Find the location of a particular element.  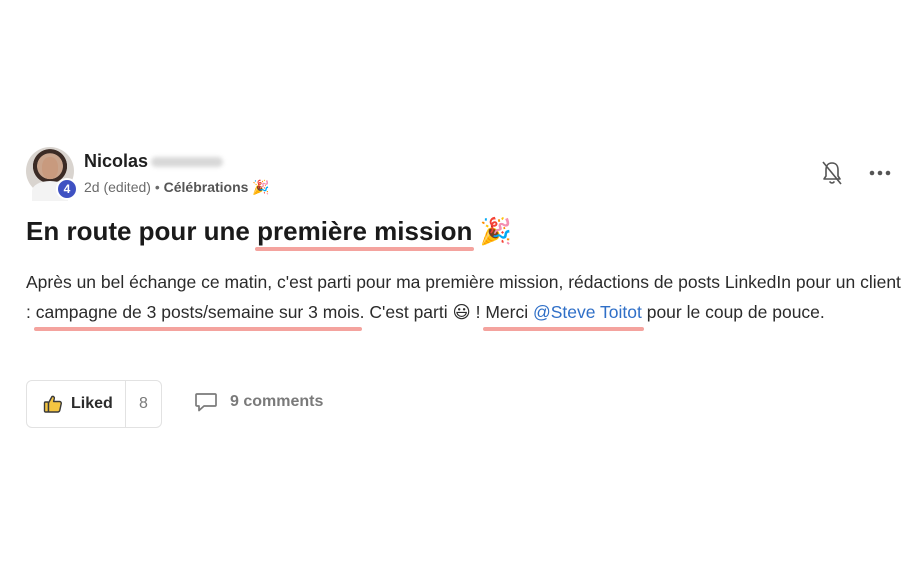

user-mention: @Steve Toitot is located at coordinates (587, 312).